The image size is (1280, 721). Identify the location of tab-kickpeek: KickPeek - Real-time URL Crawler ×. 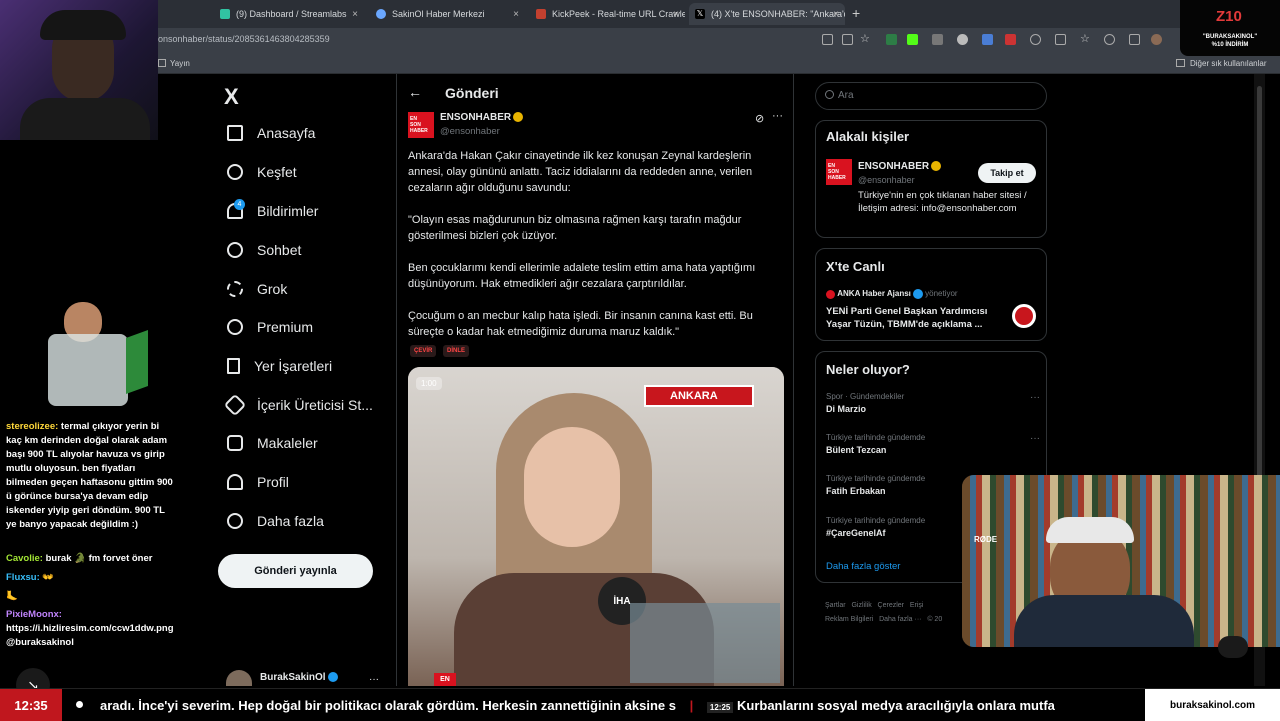
(607, 14).